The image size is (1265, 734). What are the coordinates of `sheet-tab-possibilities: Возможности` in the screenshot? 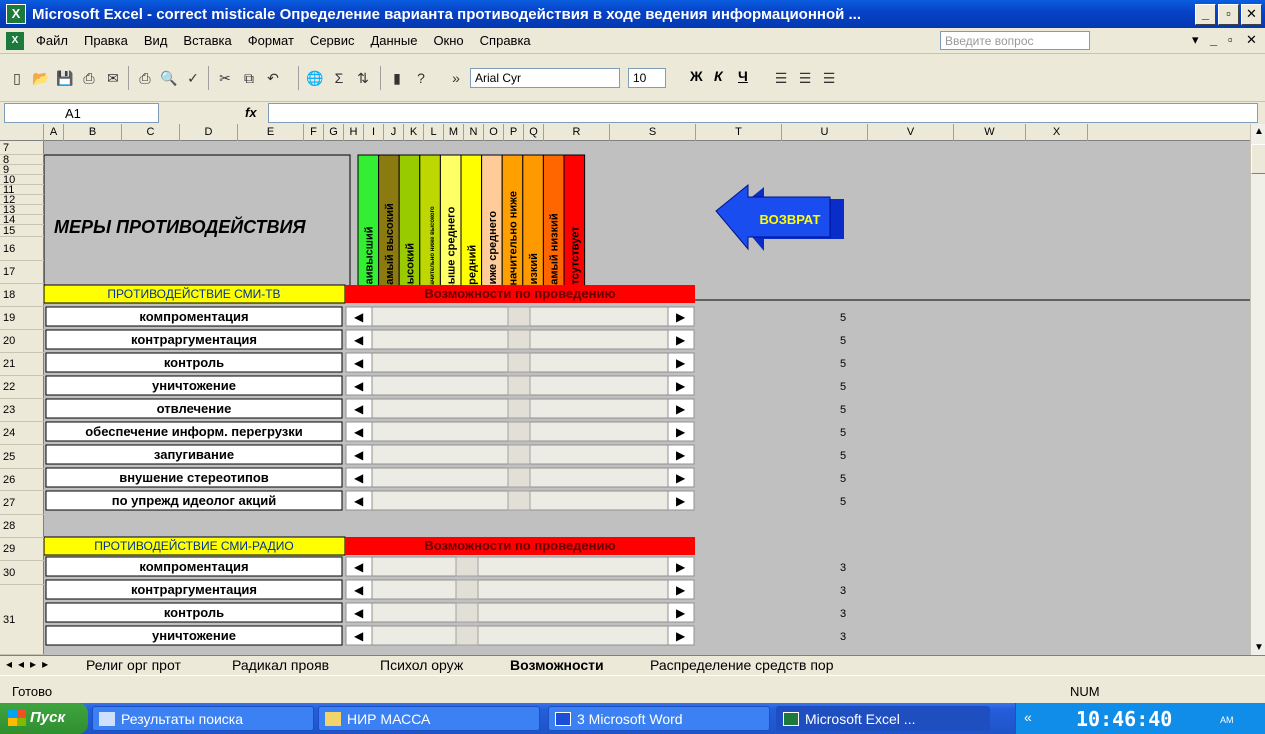 It's located at (557, 665).